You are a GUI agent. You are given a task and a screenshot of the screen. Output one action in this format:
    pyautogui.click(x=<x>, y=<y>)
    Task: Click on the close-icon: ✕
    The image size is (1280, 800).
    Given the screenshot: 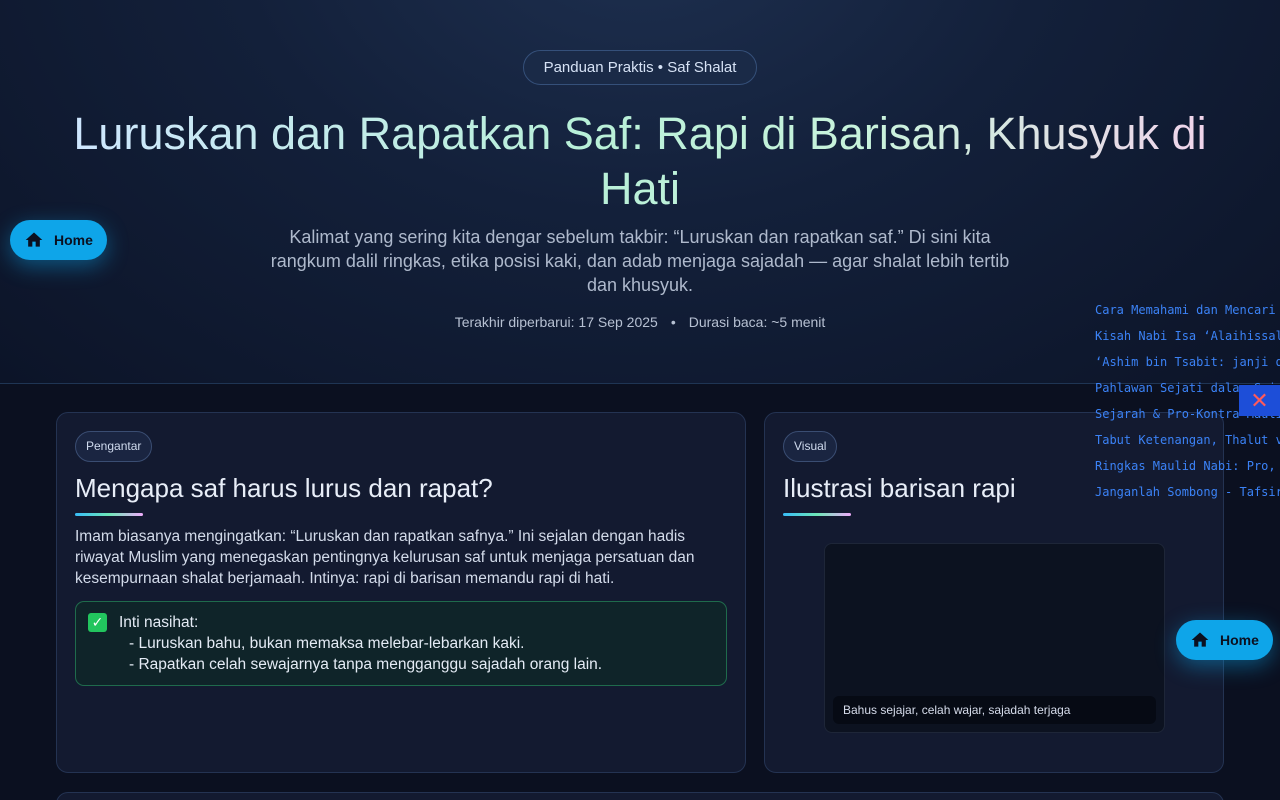 What is the action you would take?
    pyautogui.click(x=1259, y=400)
    